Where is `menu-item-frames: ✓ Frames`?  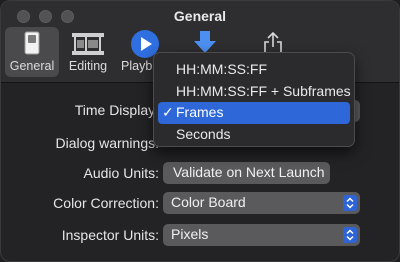
menu-item-frames: ✓ Frames is located at coordinates (254, 113).